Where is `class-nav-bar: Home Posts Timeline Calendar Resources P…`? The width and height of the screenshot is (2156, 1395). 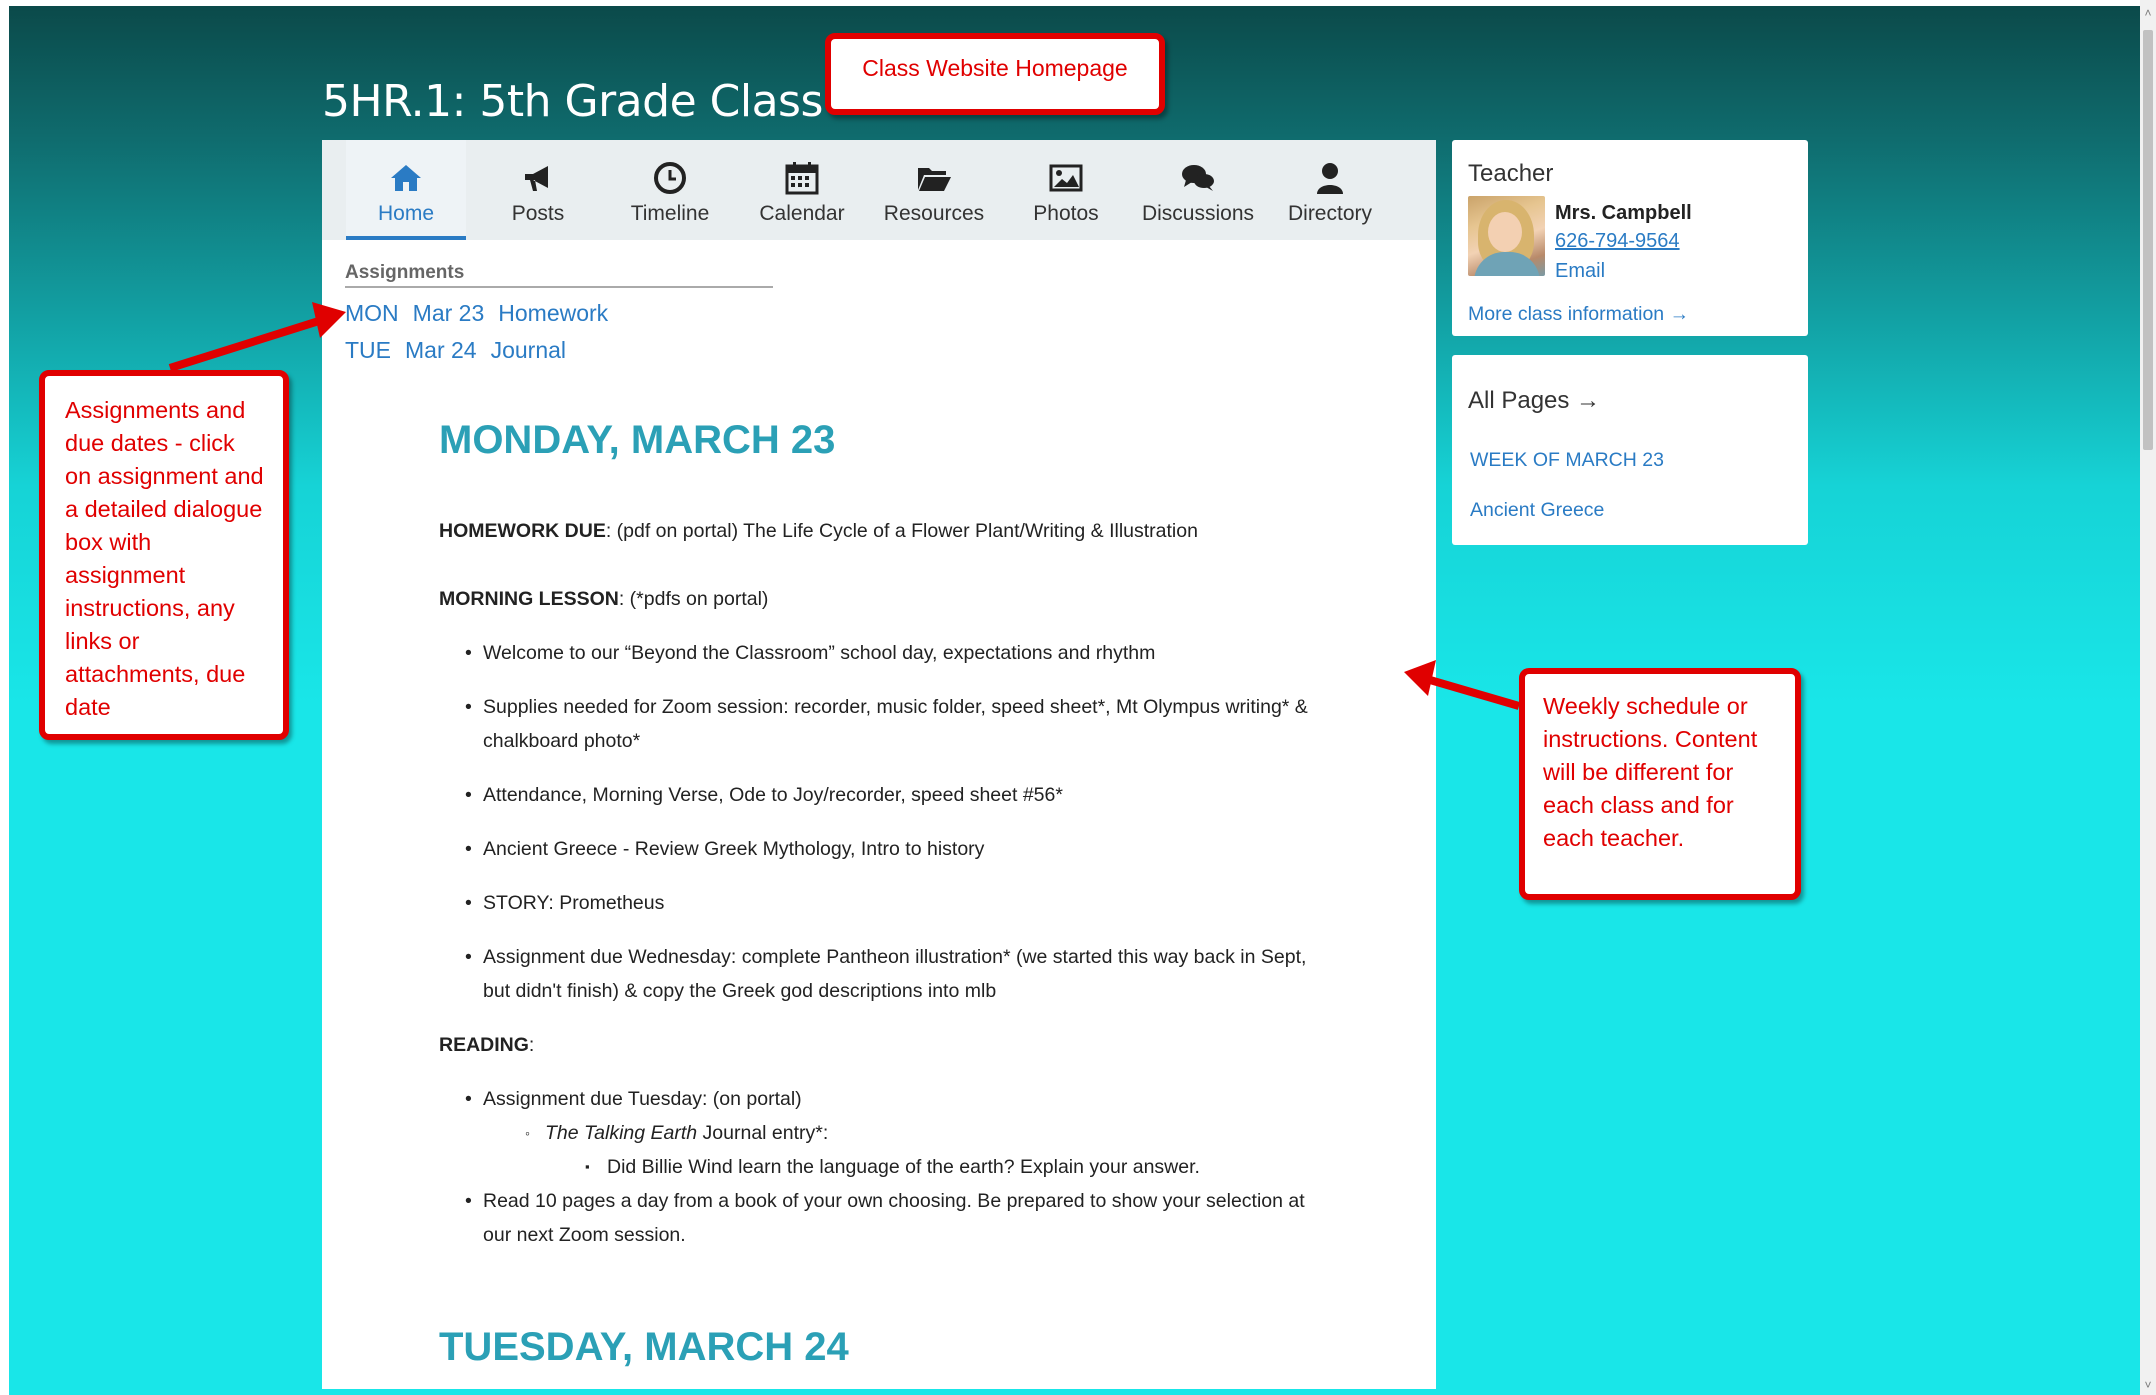 class-nav-bar: Home Posts Timeline Calendar Resources P… is located at coordinates (879, 190).